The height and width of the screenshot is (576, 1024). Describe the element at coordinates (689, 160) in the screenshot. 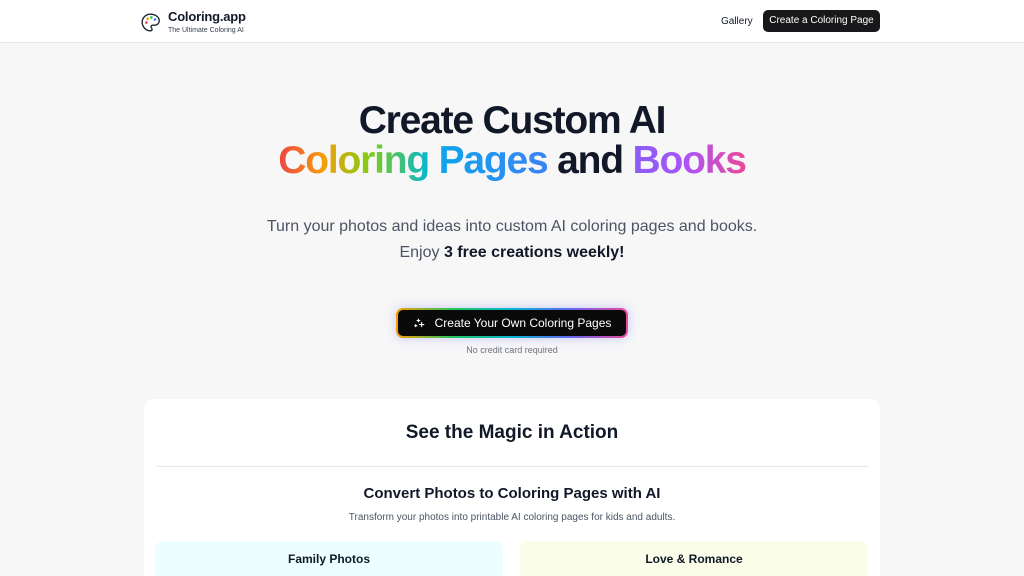

I see `hero-word-books: Books` at that location.